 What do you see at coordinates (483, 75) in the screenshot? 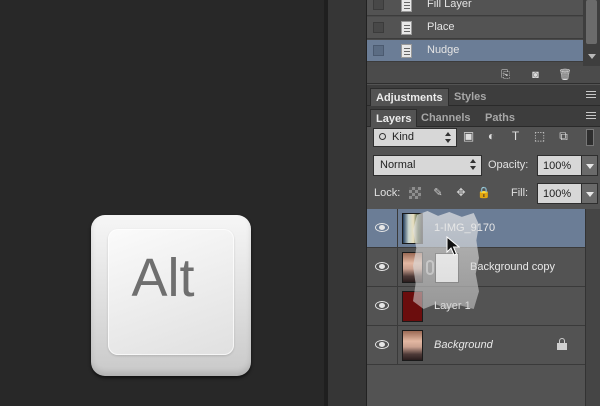
I see `history-footer: ⎘ ◙ 🗑` at bounding box center [483, 75].